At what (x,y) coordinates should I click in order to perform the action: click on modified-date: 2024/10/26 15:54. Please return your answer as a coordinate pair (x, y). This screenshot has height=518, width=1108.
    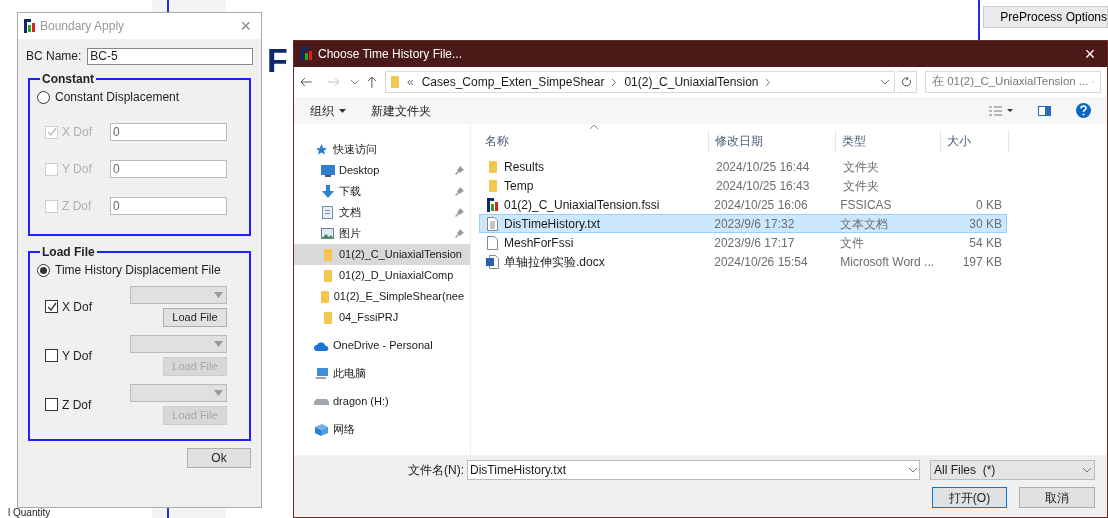
    Looking at the image, I should click on (761, 262).